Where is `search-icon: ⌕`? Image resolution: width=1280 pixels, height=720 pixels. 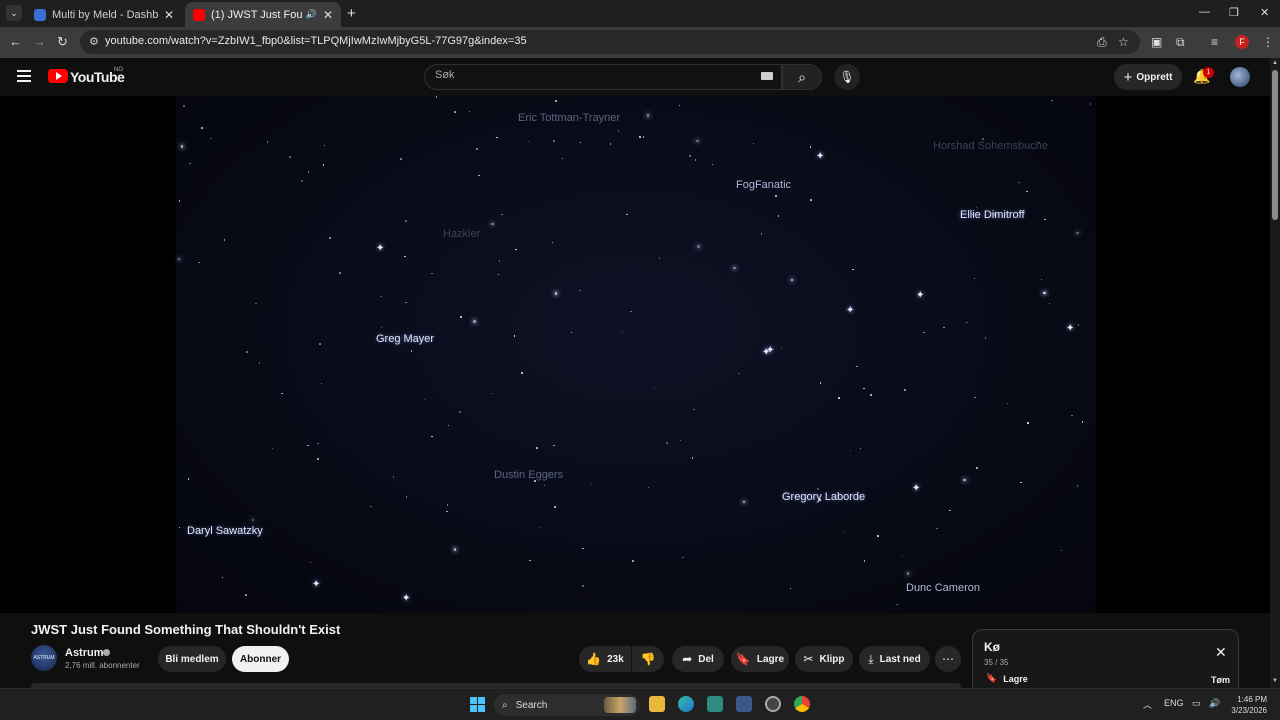
search-icon: ⌕ is located at coordinates (505, 705).